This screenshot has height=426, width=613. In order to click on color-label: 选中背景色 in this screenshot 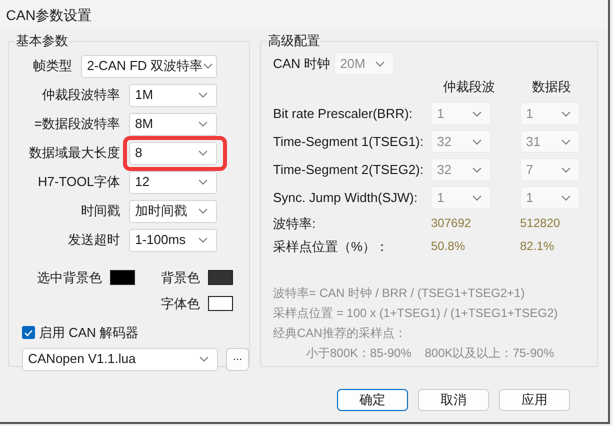, I will do `click(69, 278)`.